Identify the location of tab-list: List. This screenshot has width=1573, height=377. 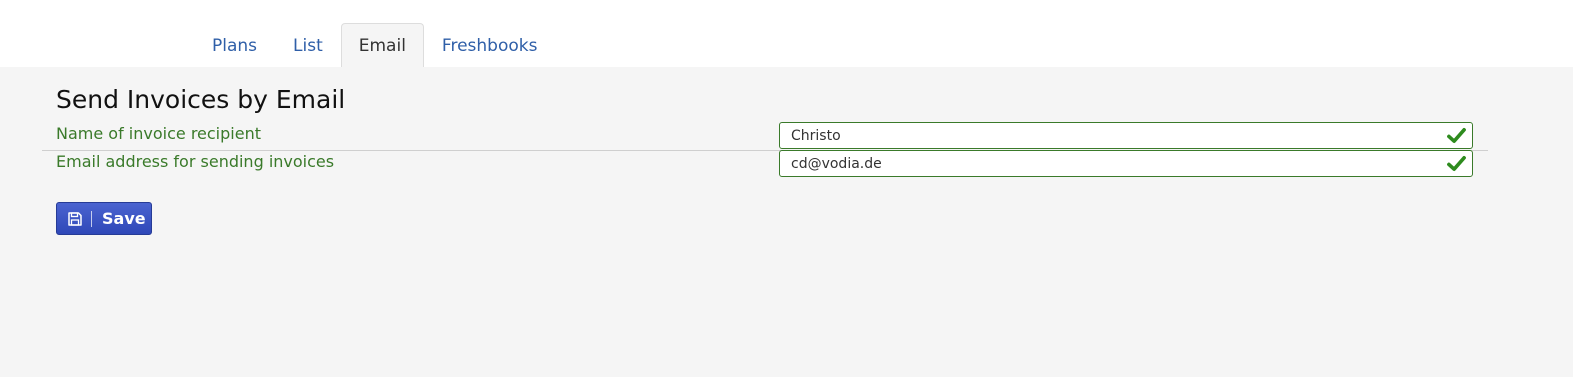
(308, 45).